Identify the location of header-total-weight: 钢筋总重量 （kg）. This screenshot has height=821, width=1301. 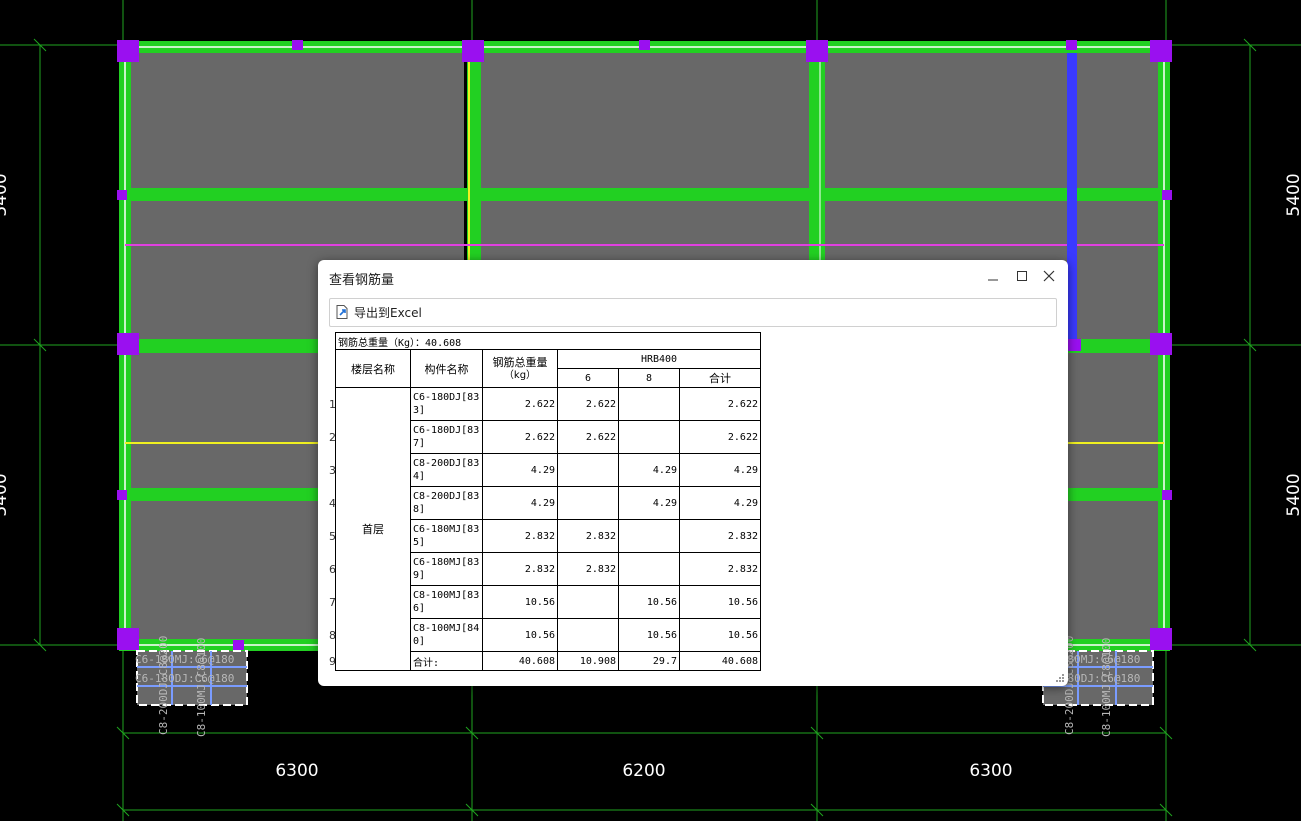
(520, 368).